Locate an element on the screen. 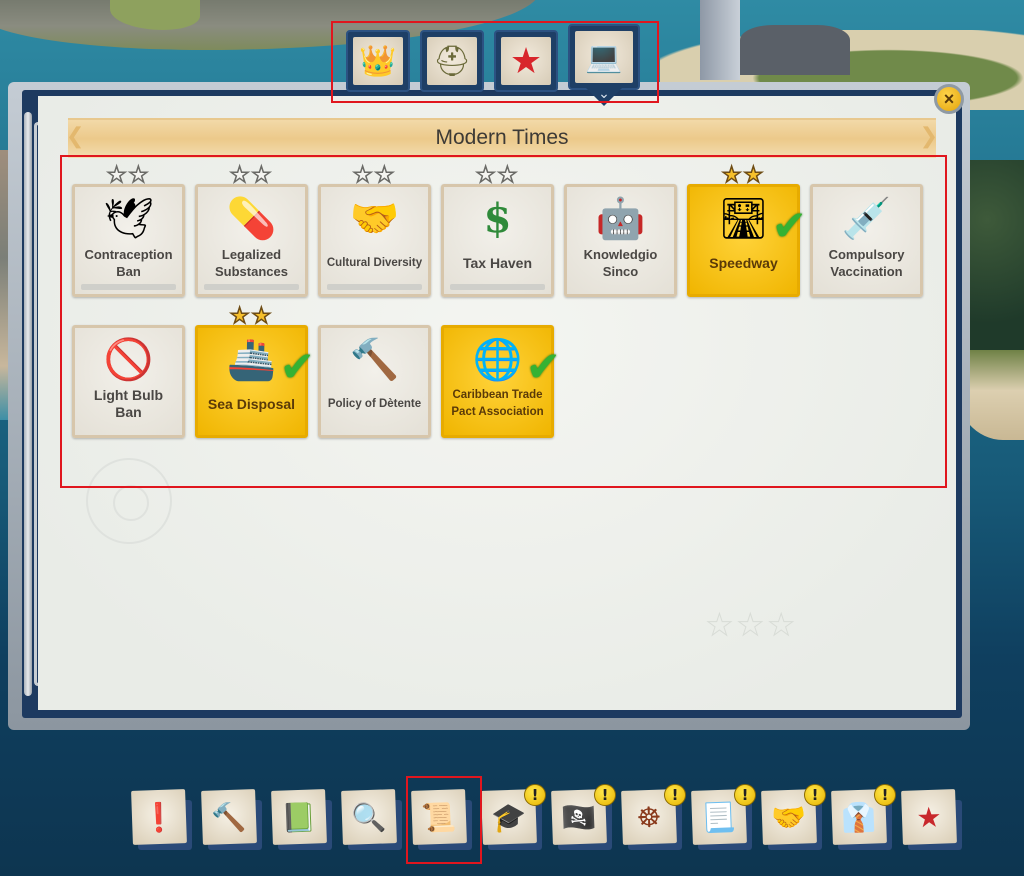  scroll-icon: 📜 is located at coordinates (439, 817).